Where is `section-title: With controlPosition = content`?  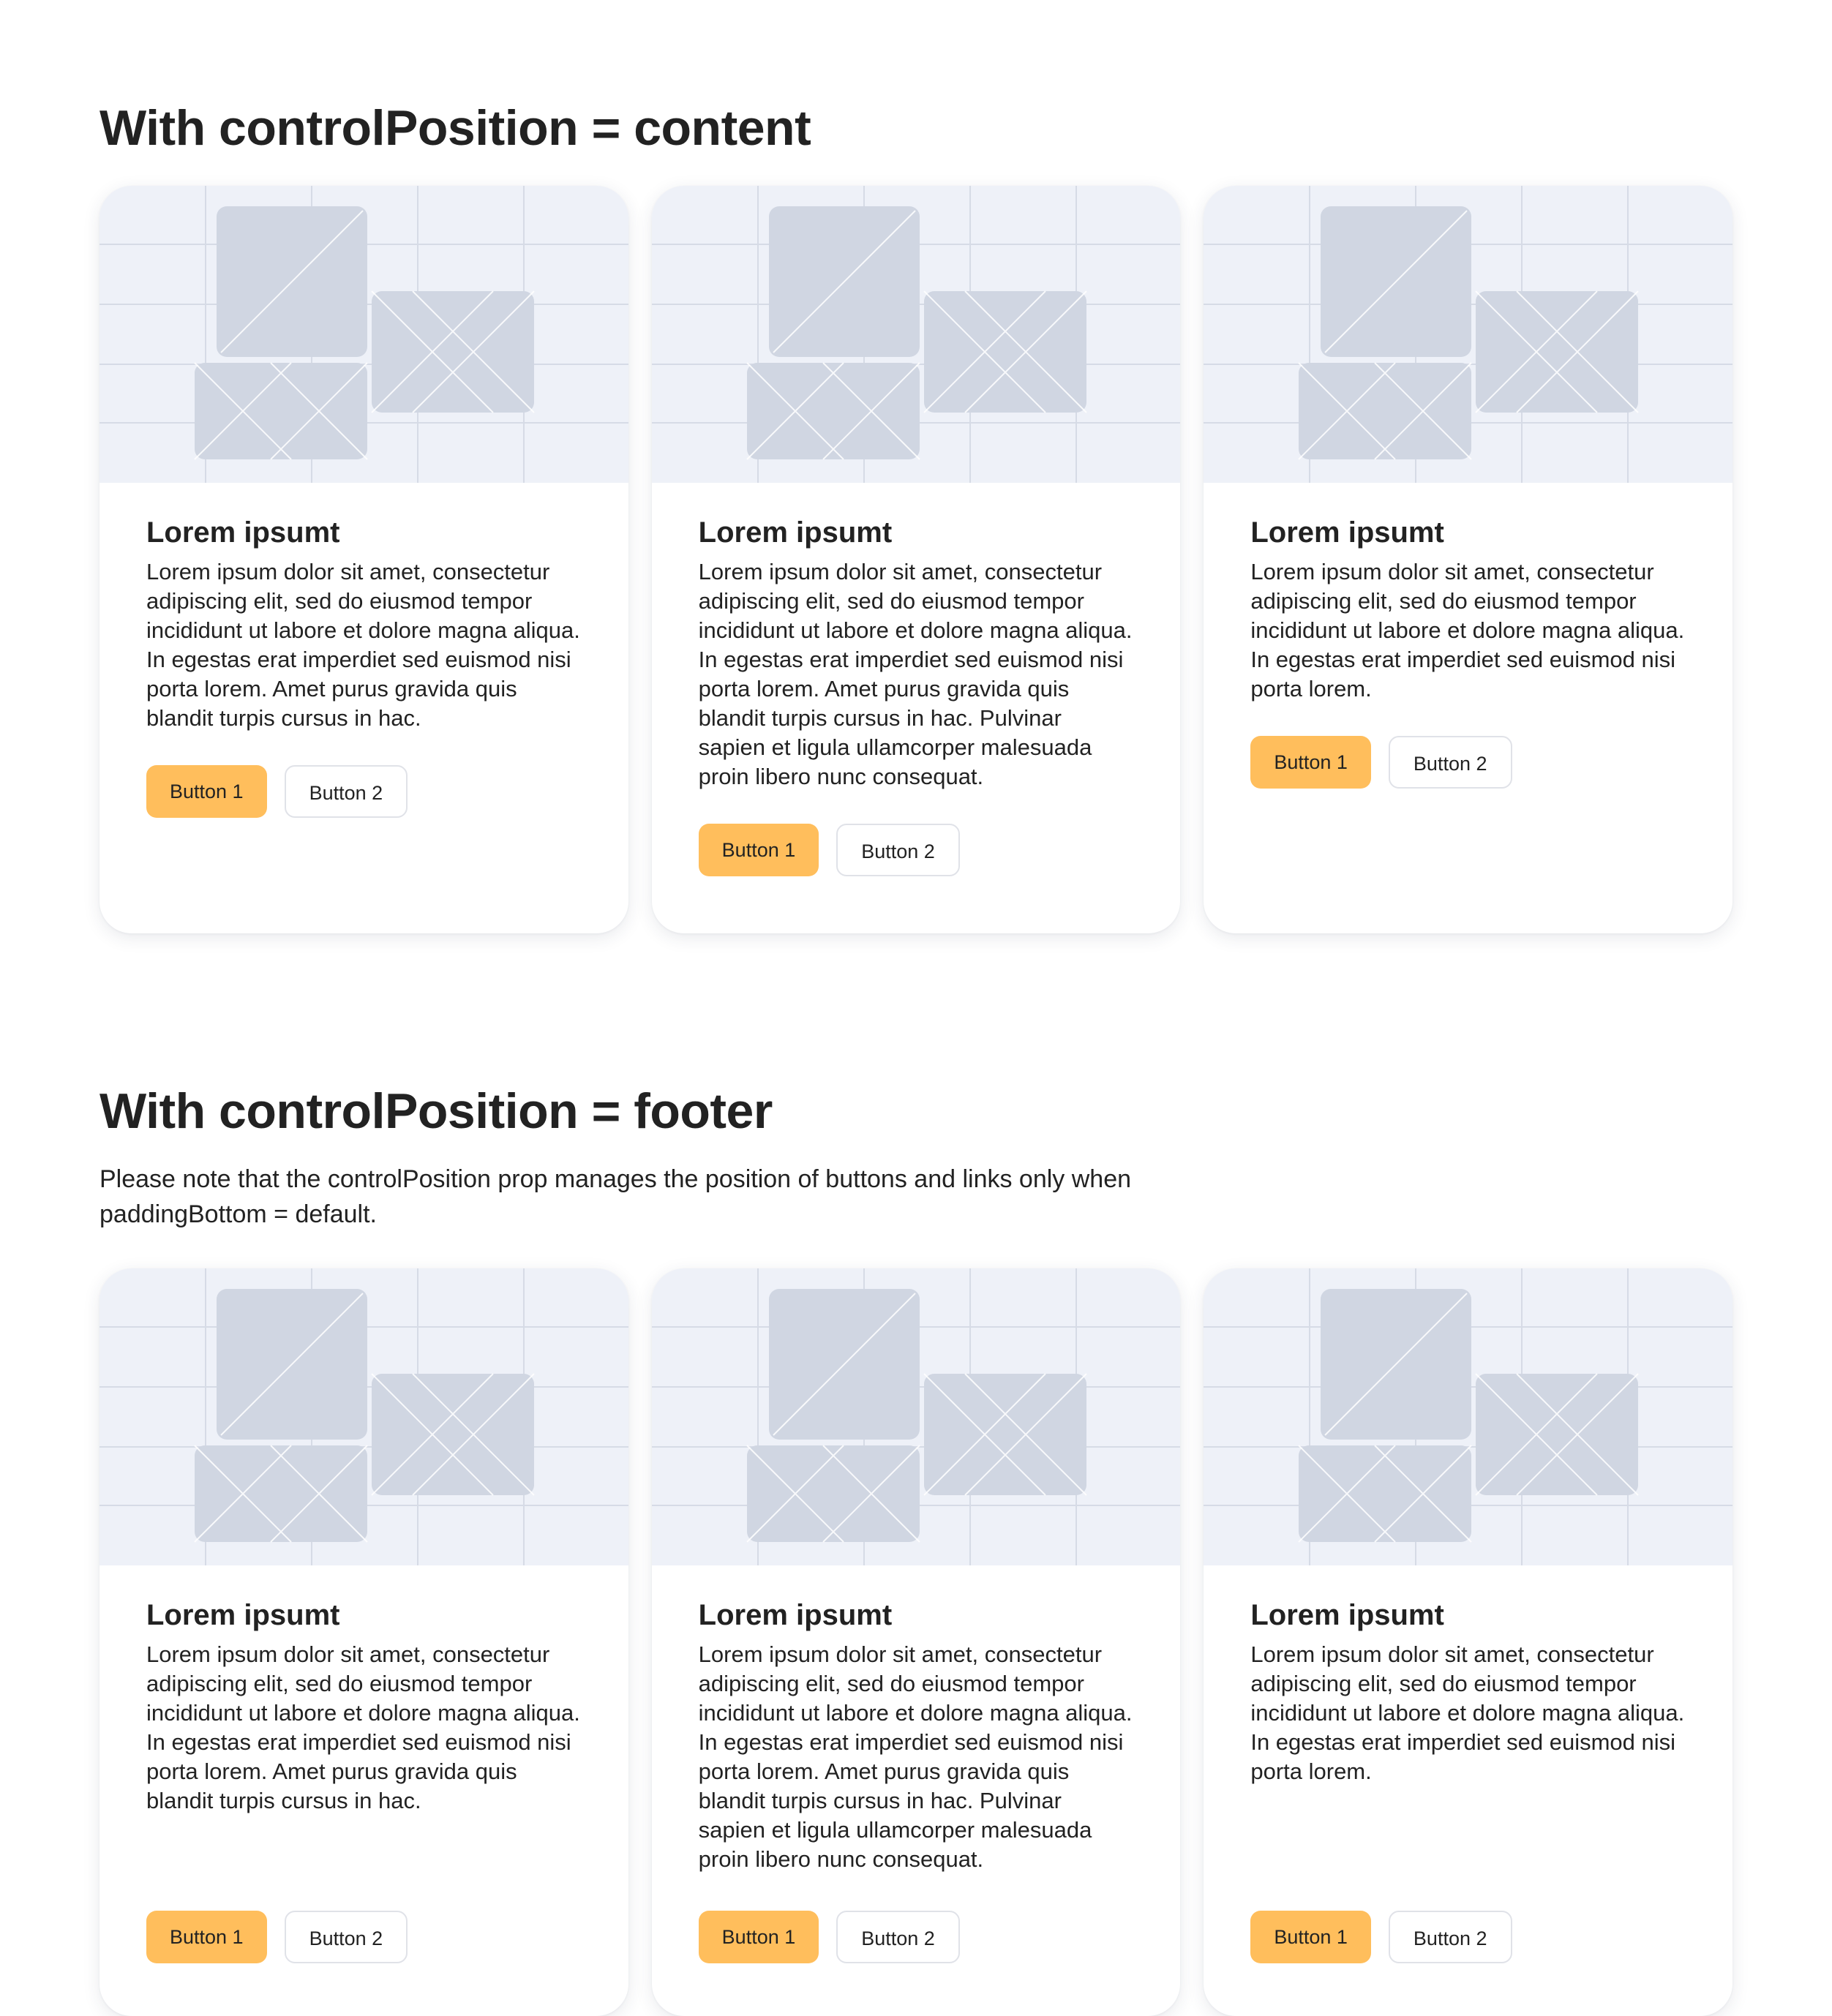
section-title: With controlPosition = content is located at coordinates (455, 128).